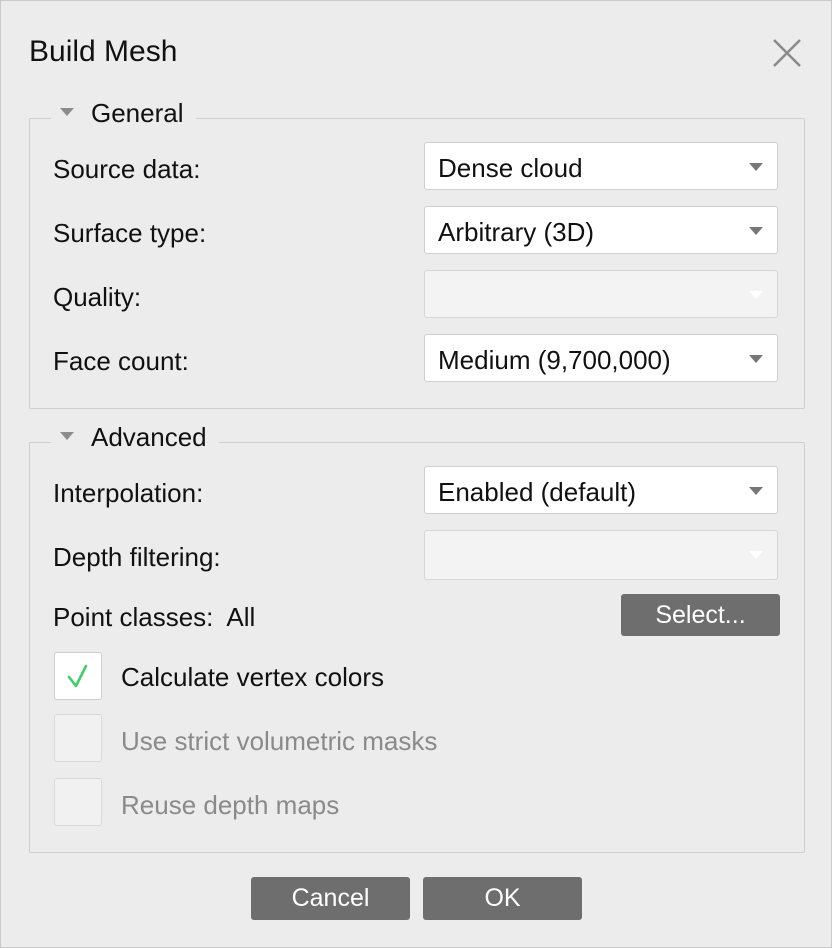  I want to click on face-count-value: Medium (9,700,000), so click(554, 360).